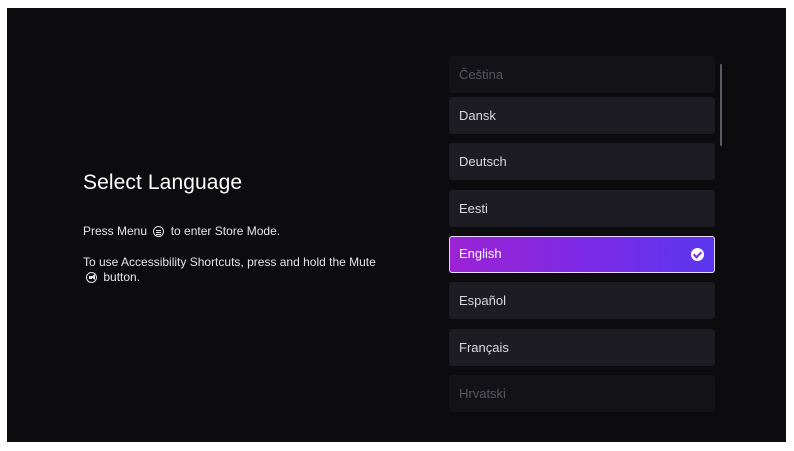 The width and height of the screenshot is (794, 451). What do you see at coordinates (163, 182) in the screenshot?
I see `page-title: Select Language` at bounding box center [163, 182].